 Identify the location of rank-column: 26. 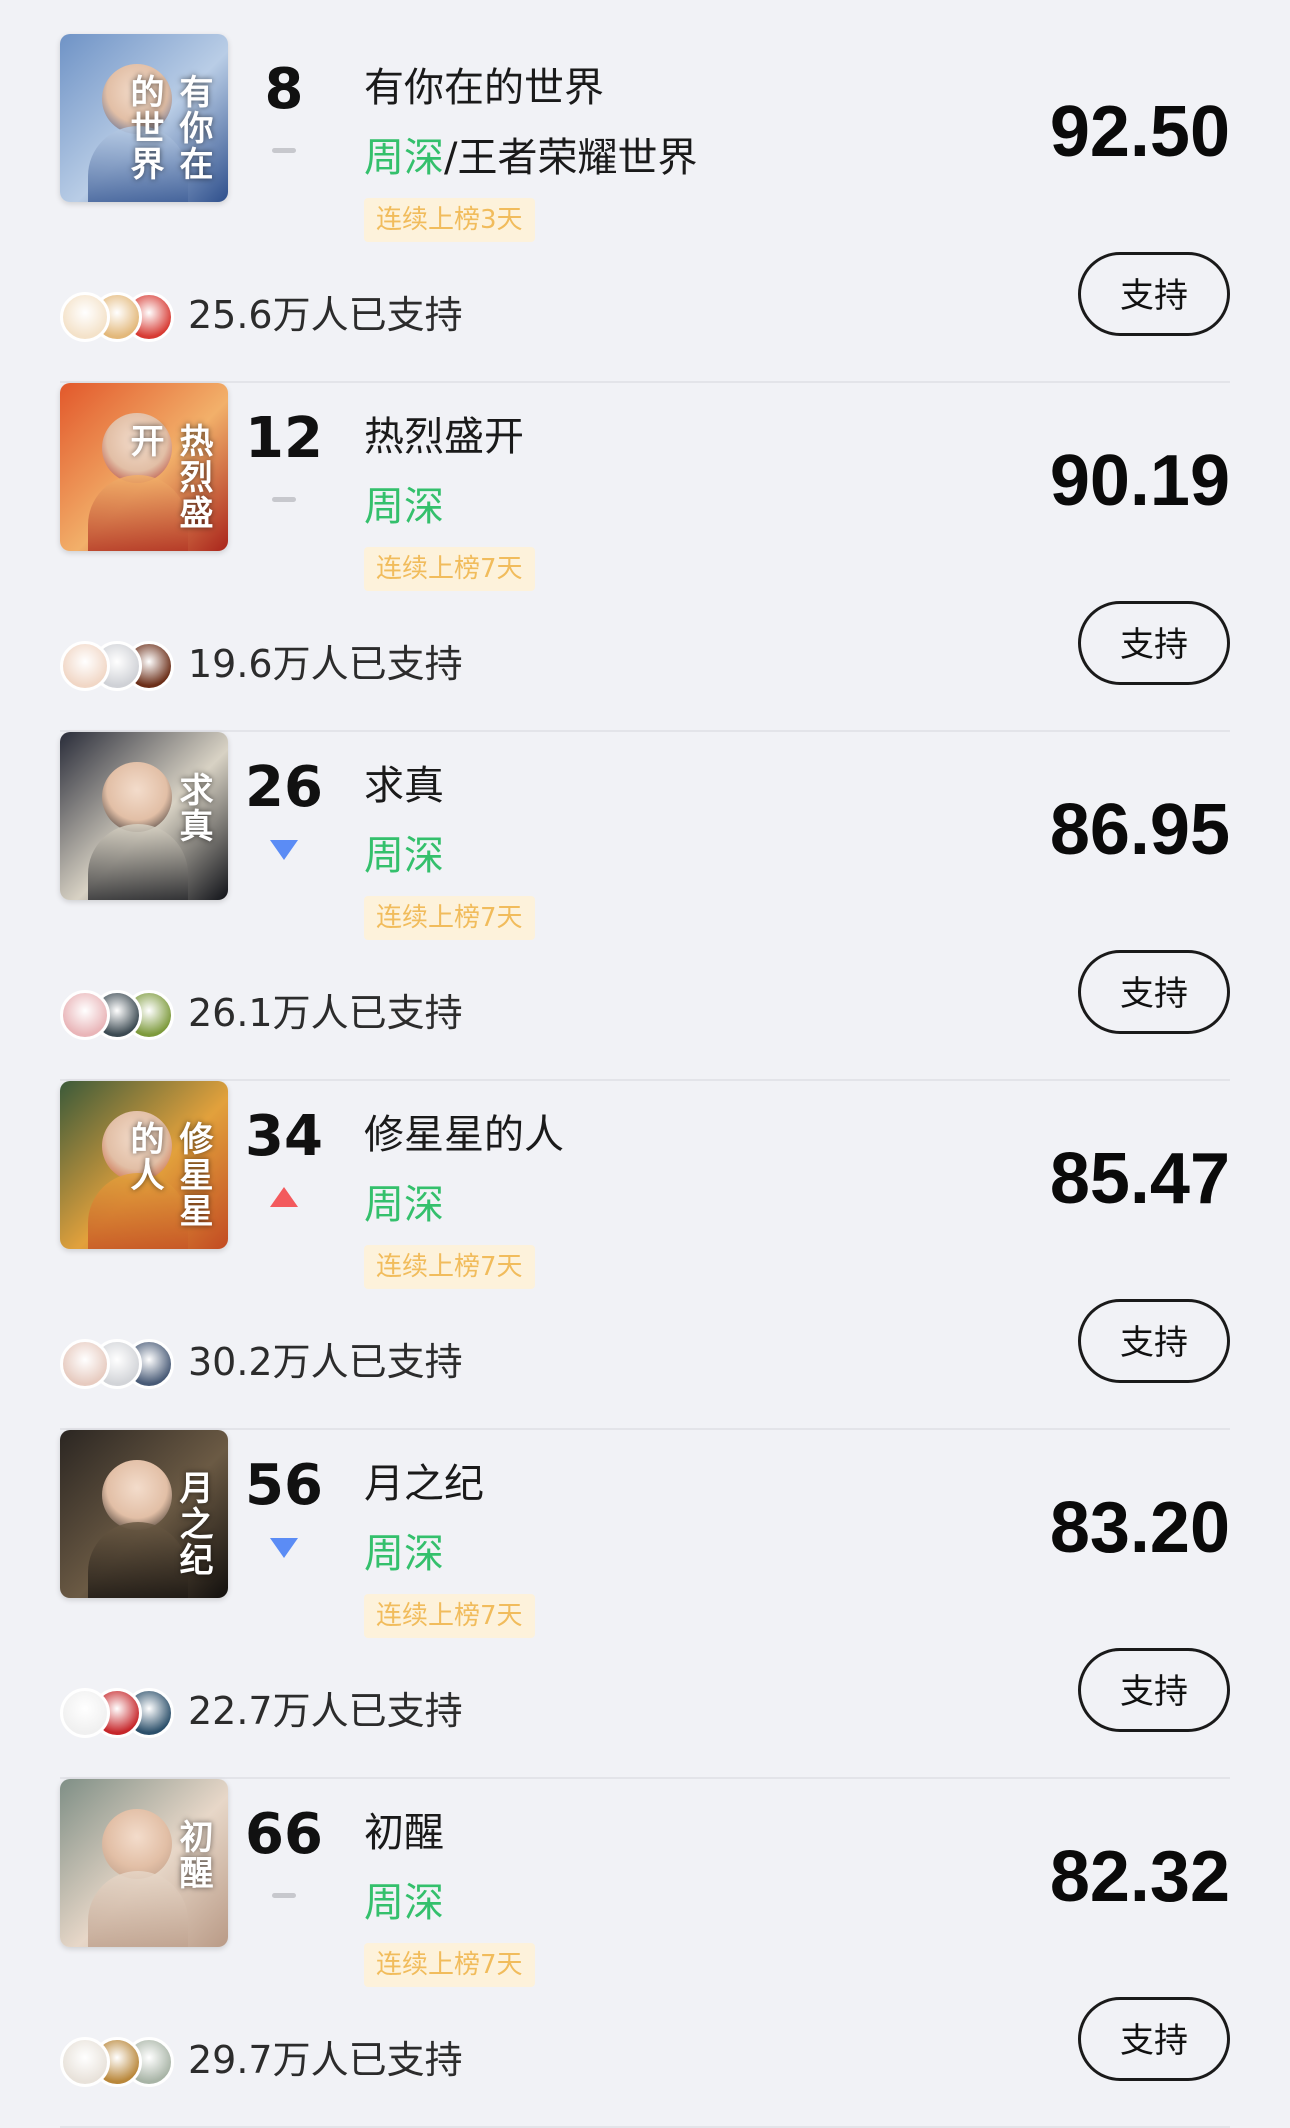
(284, 816).